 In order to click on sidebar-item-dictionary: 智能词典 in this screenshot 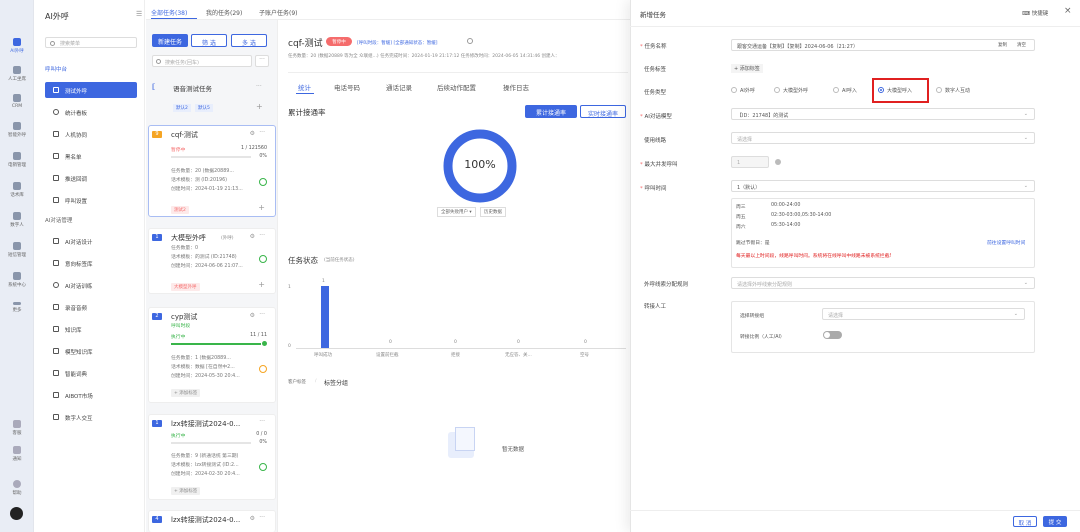, I will do `click(91, 373)`.